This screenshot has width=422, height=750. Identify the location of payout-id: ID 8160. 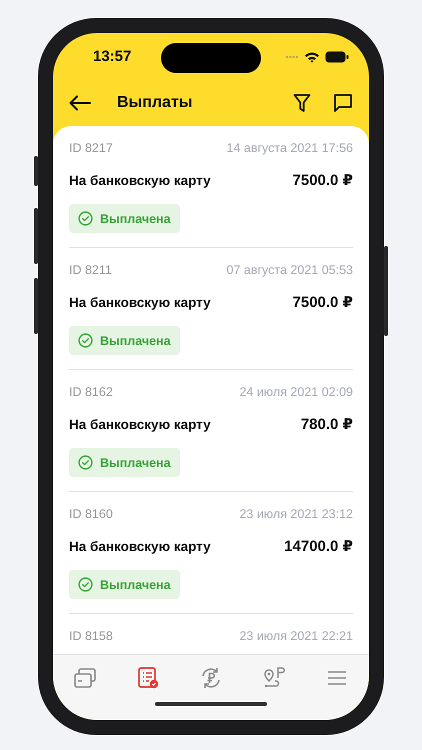
(91, 514).